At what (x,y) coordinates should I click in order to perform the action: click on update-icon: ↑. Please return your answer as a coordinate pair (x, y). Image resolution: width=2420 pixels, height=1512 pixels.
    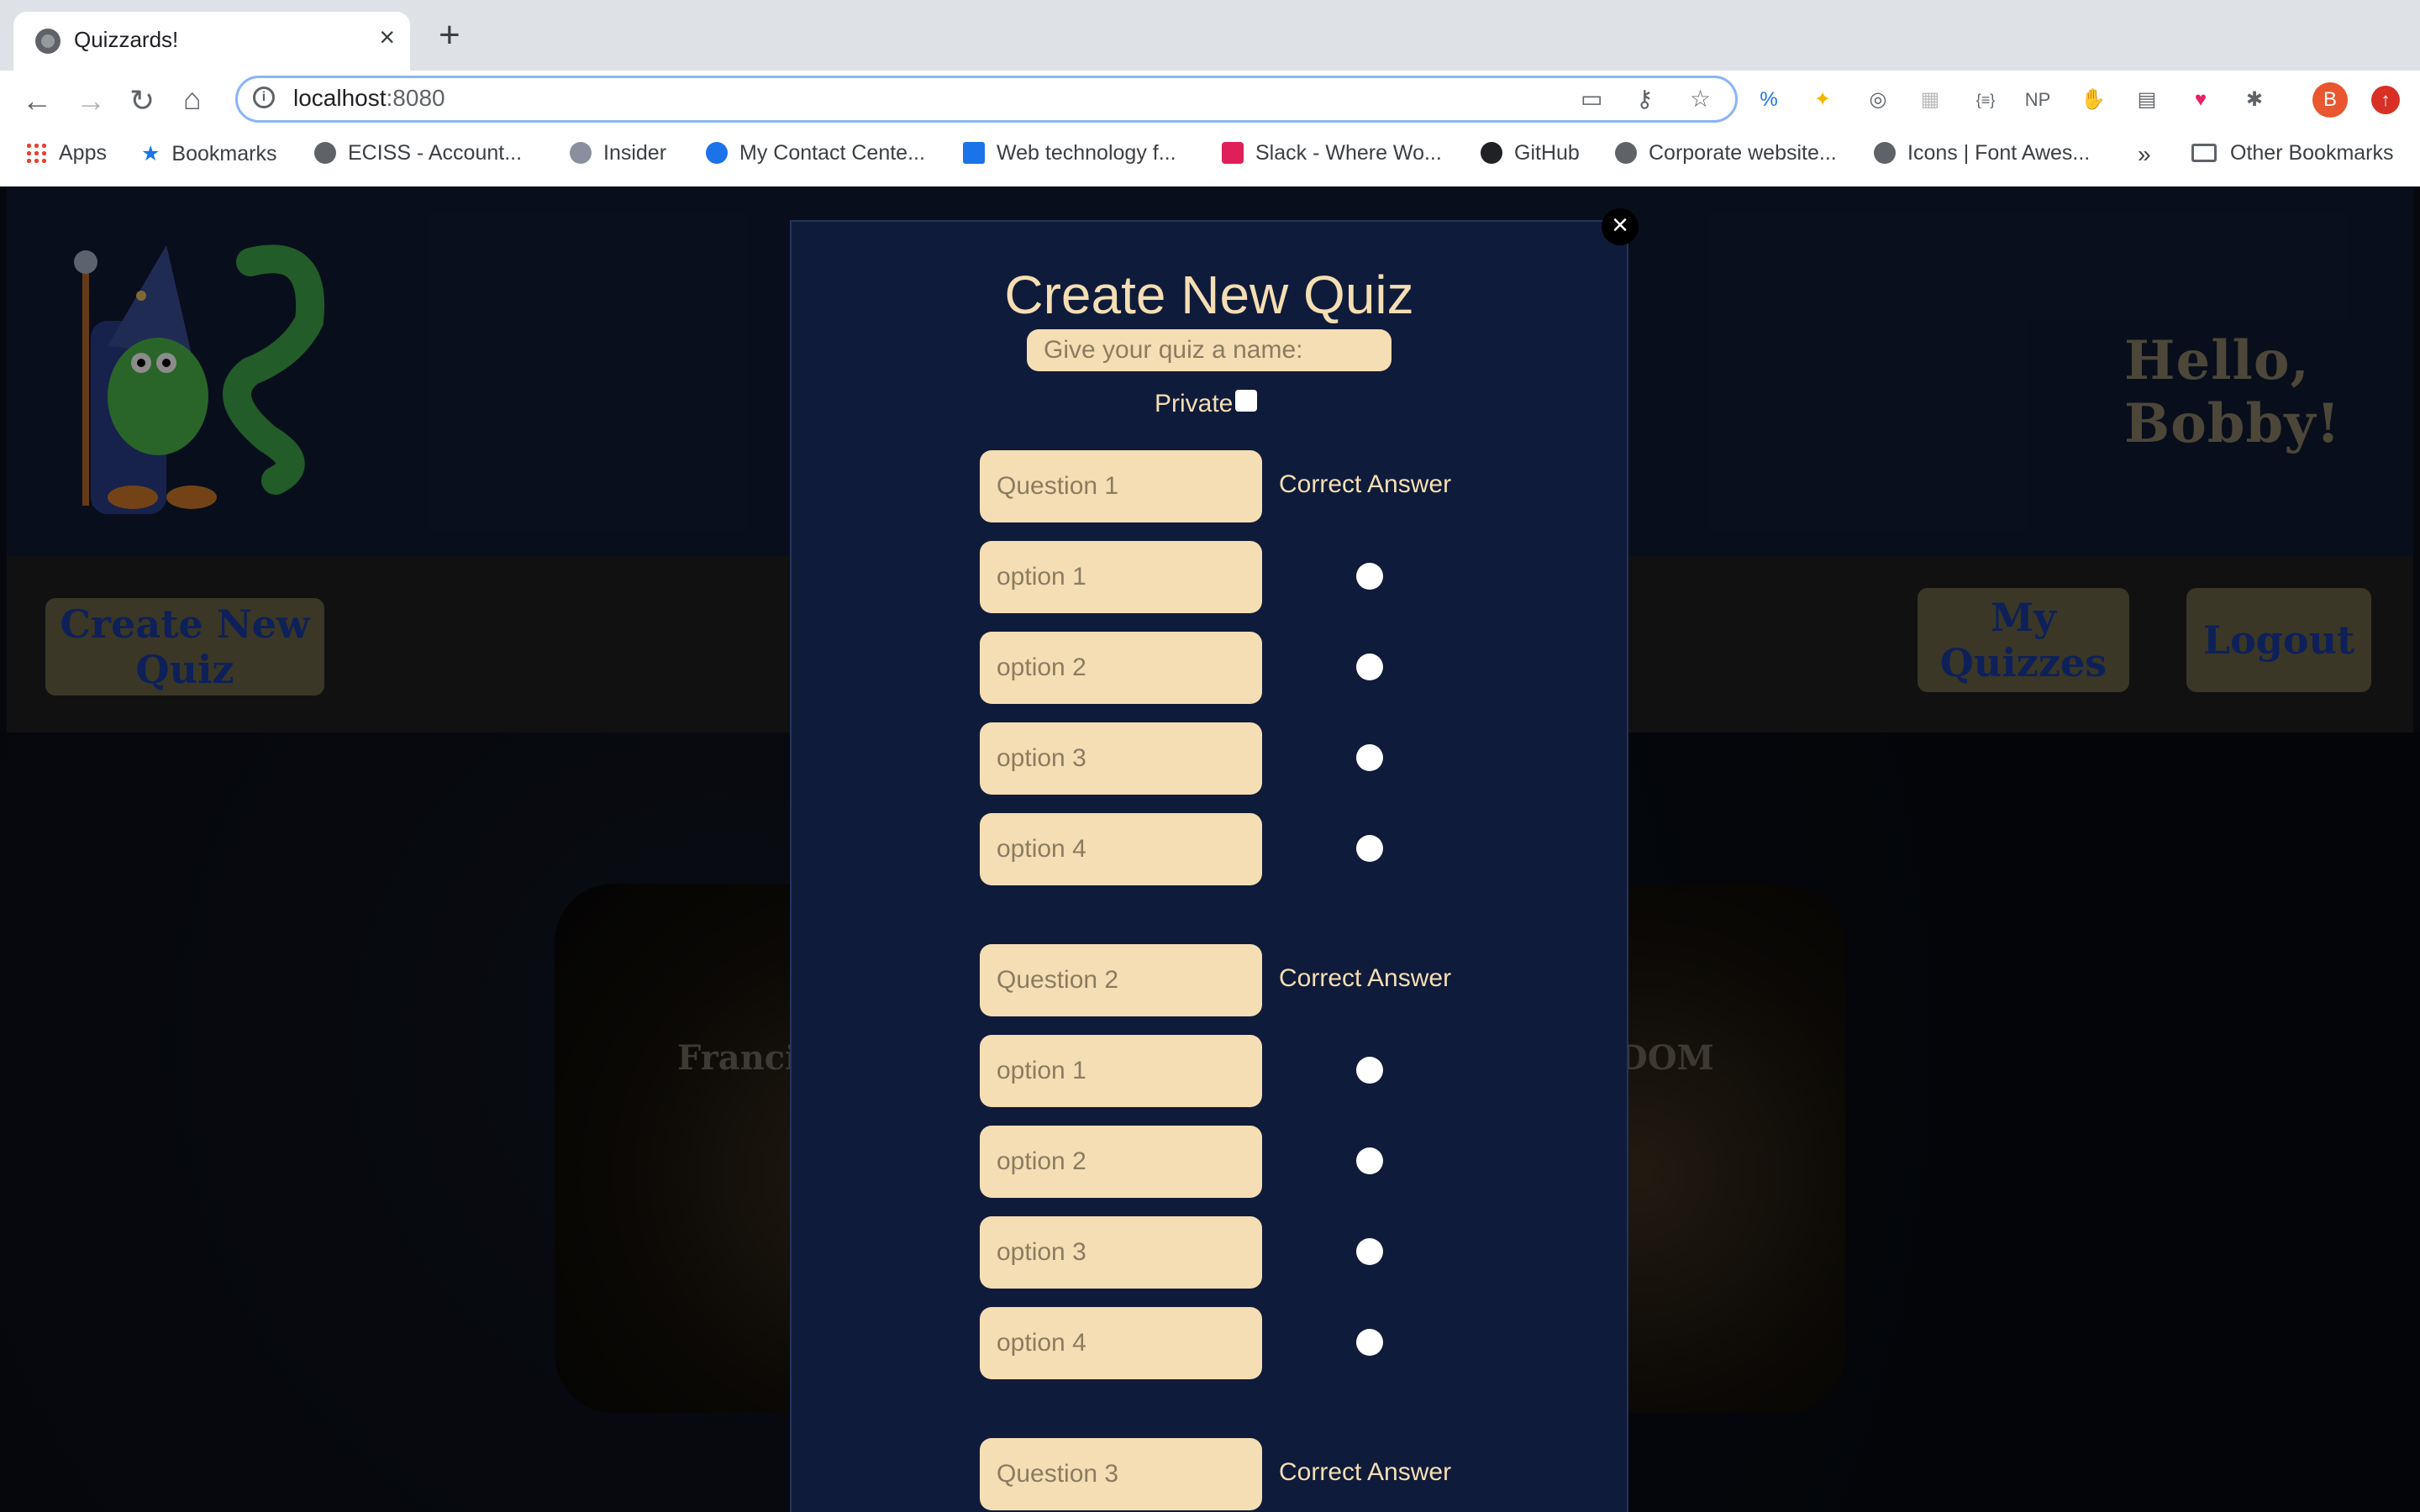
    Looking at the image, I should click on (2386, 100).